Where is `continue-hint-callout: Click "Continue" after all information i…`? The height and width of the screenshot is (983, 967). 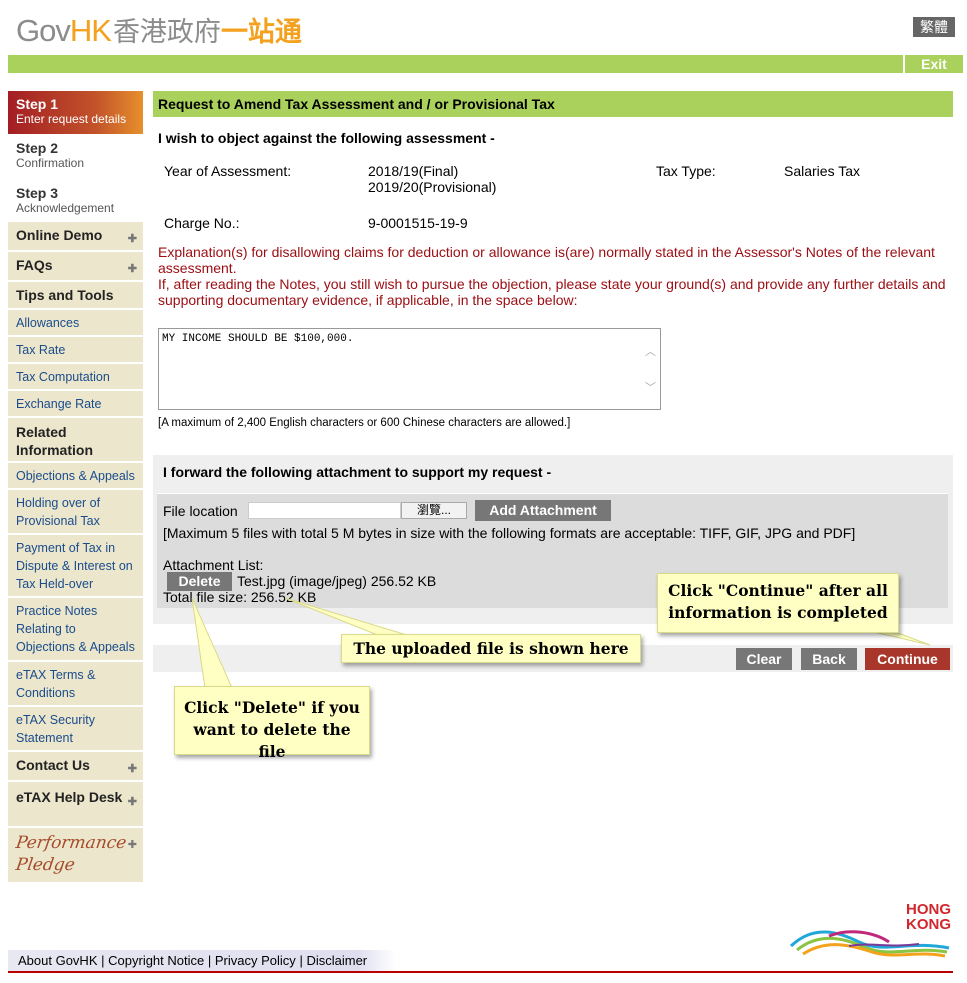
continue-hint-callout: Click "Continue" after all information i… is located at coordinates (778, 603).